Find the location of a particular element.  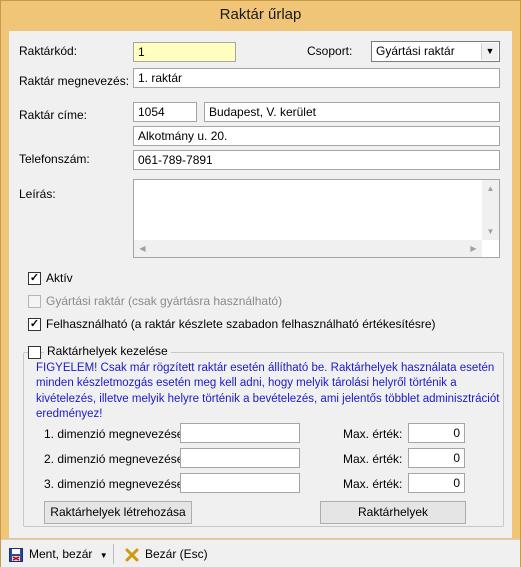

production-checkbox is located at coordinates (34, 301).